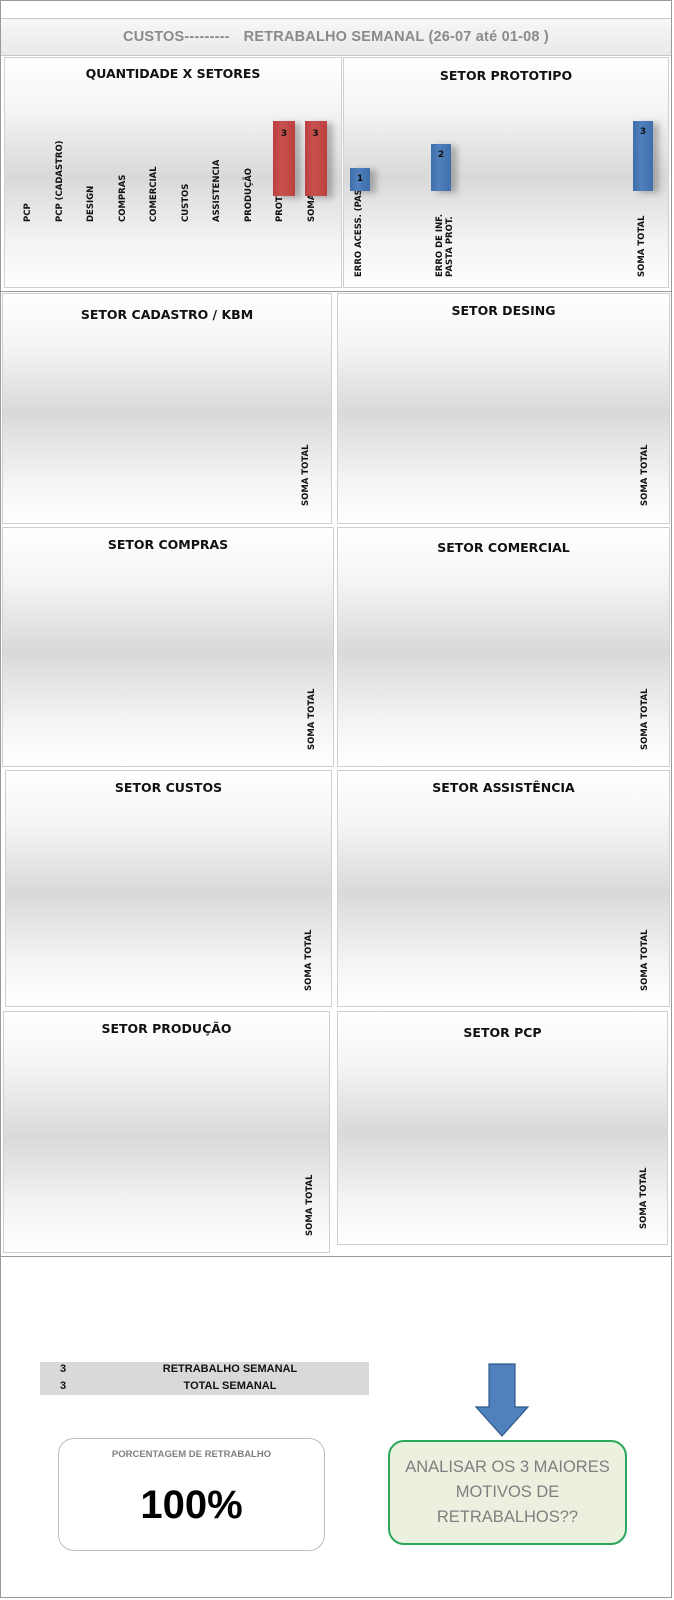 The width and height of the screenshot is (674, 1600). I want to click on tick-label: PCP, so click(28, 212).